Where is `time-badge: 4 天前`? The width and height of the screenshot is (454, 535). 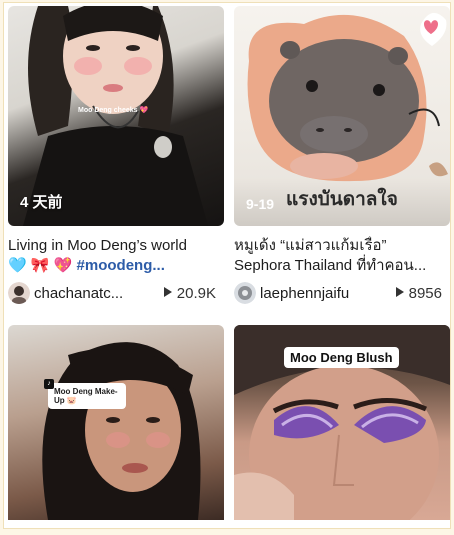
time-badge: 4 天前 is located at coordinates (41, 202).